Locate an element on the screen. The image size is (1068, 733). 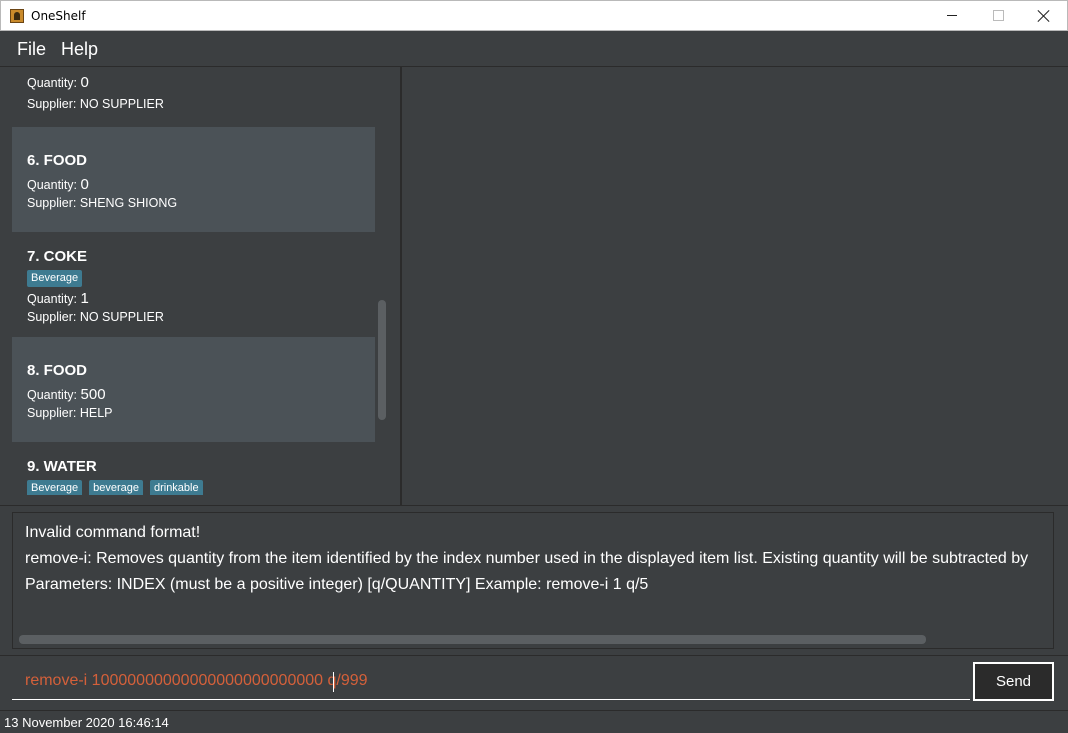
status-bar: 13 November 2020 16:46:14 is located at coordinates (534, 721).